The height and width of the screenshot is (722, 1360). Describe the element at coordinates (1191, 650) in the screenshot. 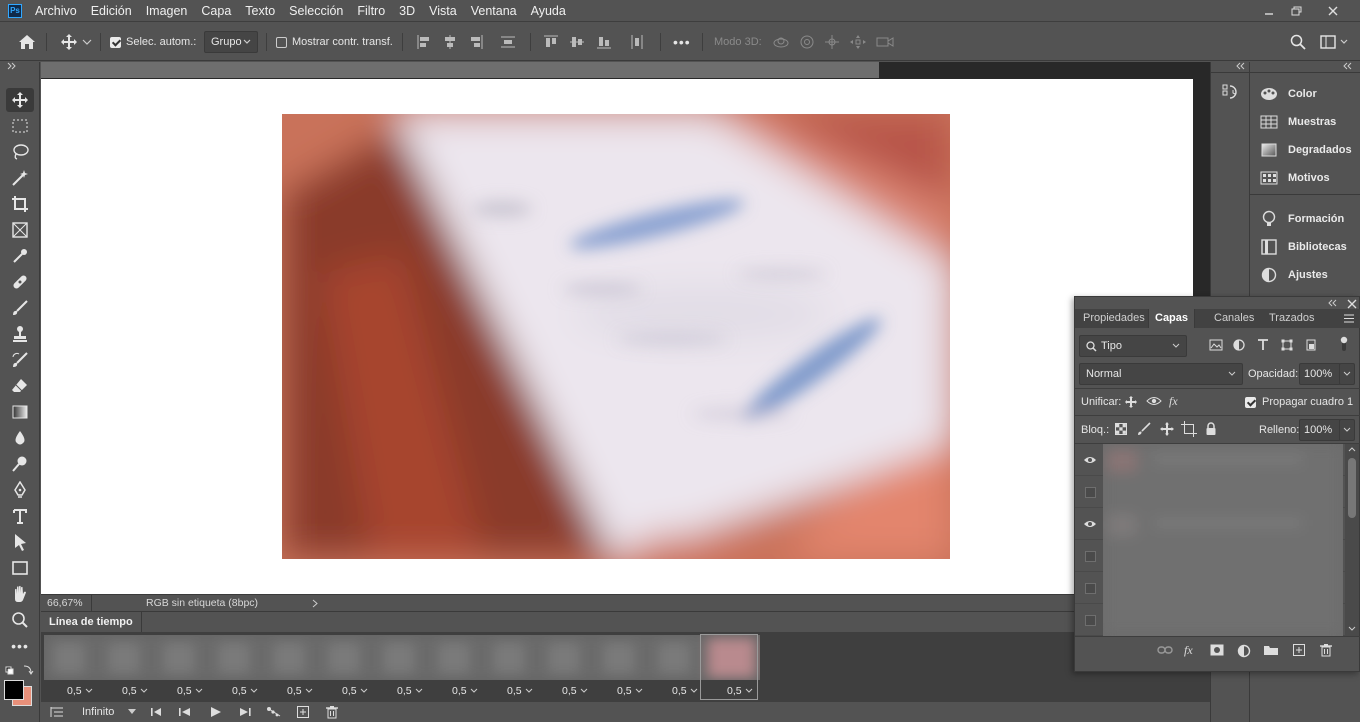

I see `add-layer-style-button: fx` at that location.